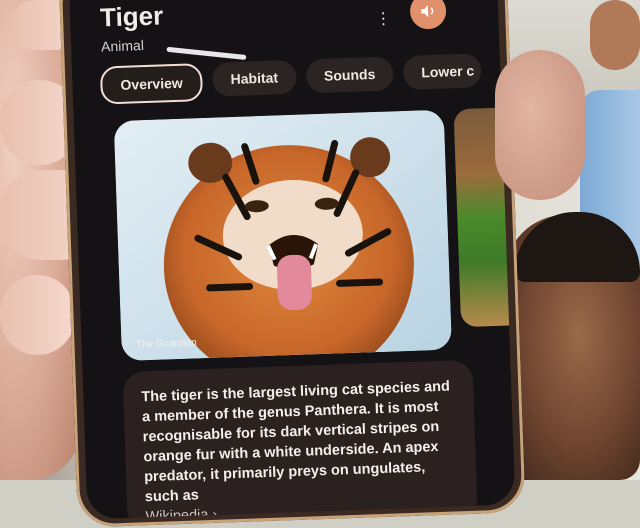 This screenshot has width=640, height=528. Describe the element at coordinates (122, 46) in the screenshot. I see `page-subtitle: Animal` at that location.